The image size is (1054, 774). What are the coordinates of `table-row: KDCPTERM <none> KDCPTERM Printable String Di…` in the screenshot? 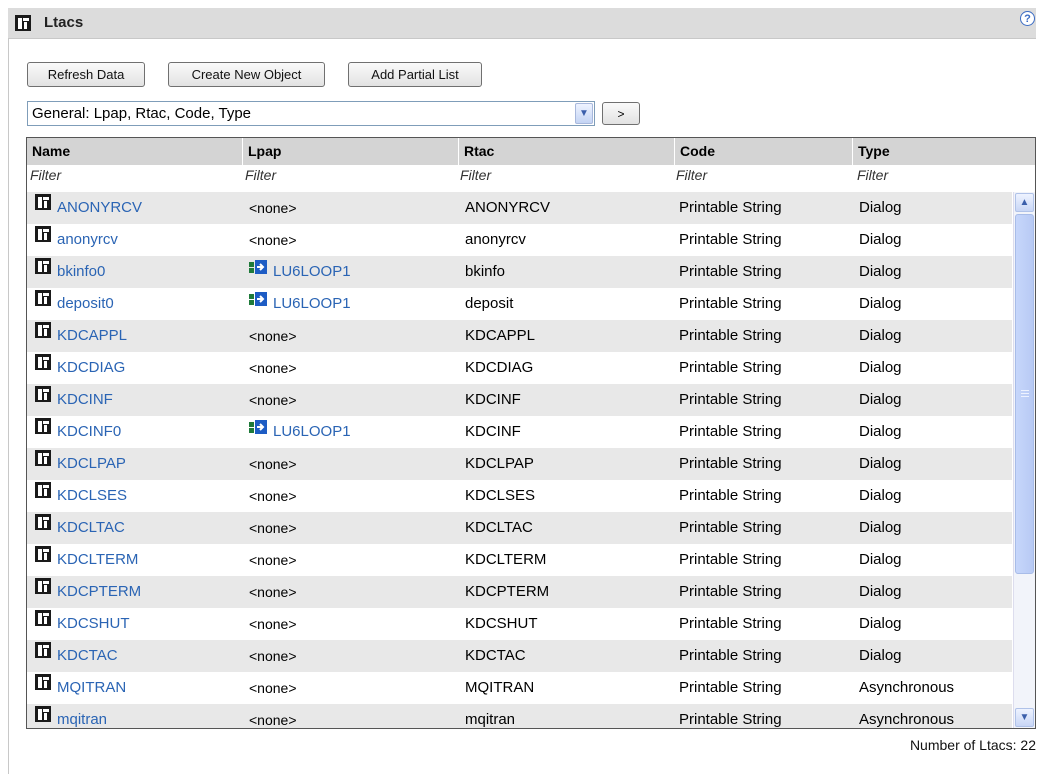 It's located at (519, 592).